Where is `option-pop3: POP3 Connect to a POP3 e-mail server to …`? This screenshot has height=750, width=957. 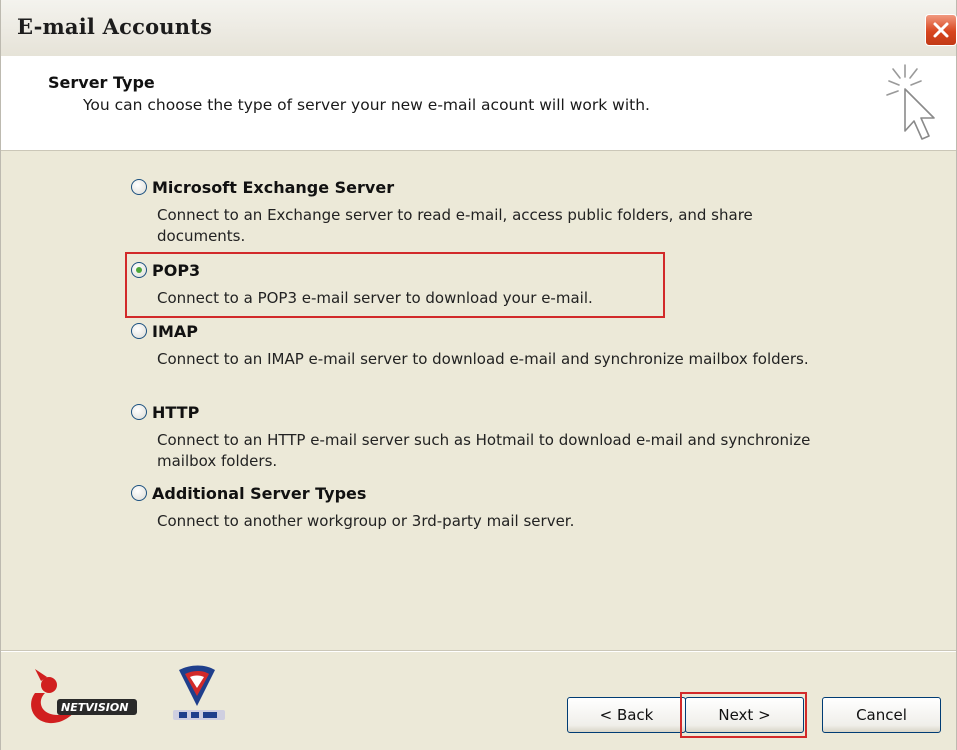 option-pop3: POP3 Connect to a POP3 e-mail server to … is located at coordinates (481, 283).